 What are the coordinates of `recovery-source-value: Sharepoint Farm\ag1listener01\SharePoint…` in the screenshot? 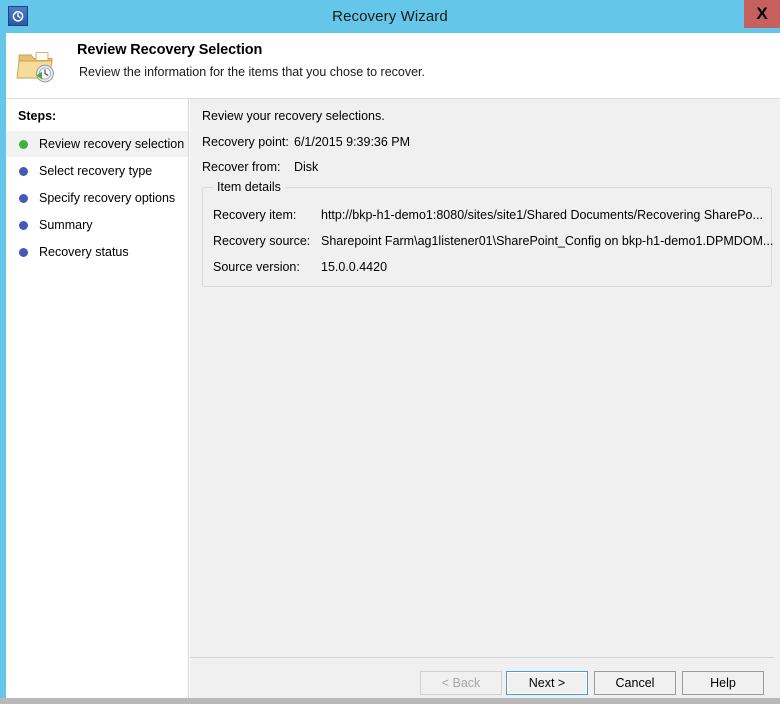 It's located at (547, 241).